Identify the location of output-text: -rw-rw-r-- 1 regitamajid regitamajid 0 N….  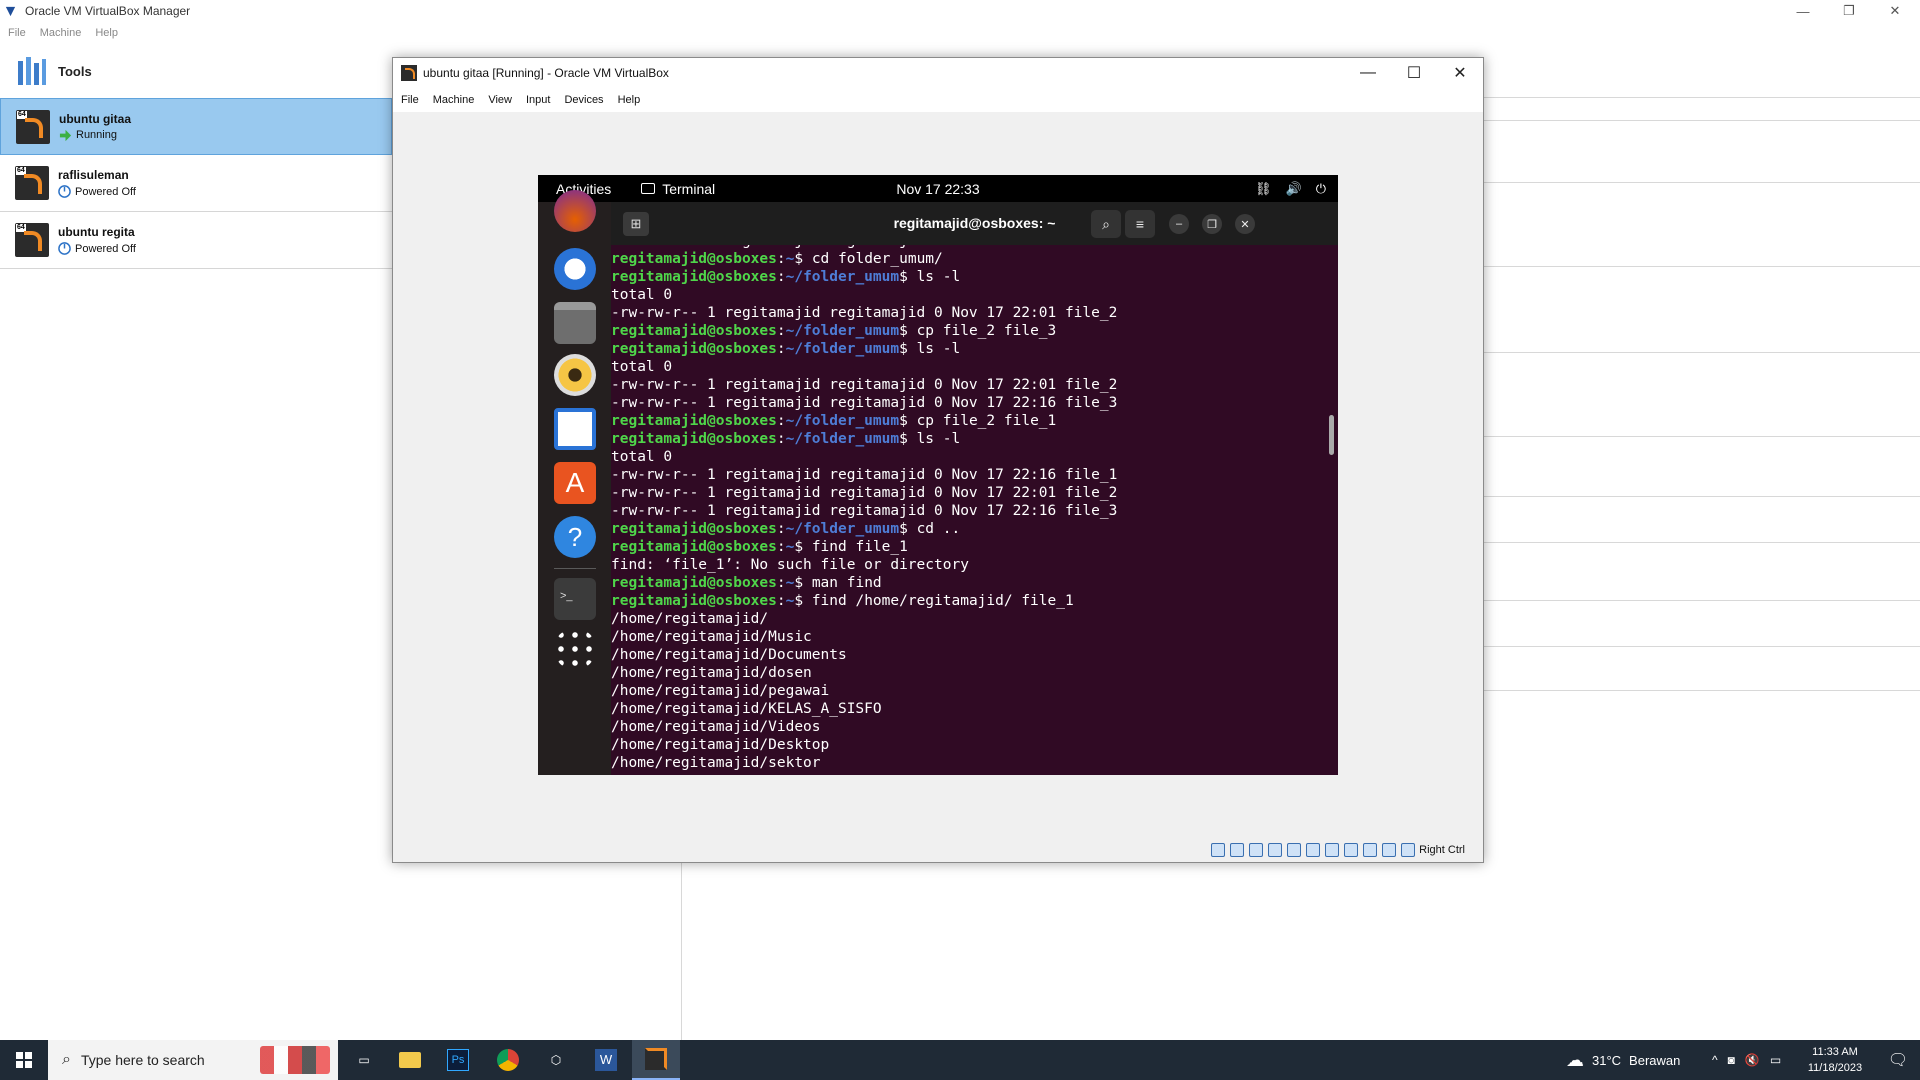
(864, 493).